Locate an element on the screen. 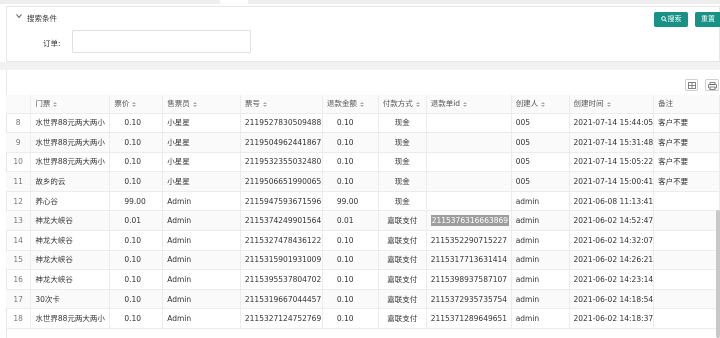 The width and height of the screenshot is (720, 338). cell-index: 10 is located at coordinates (19, 162).